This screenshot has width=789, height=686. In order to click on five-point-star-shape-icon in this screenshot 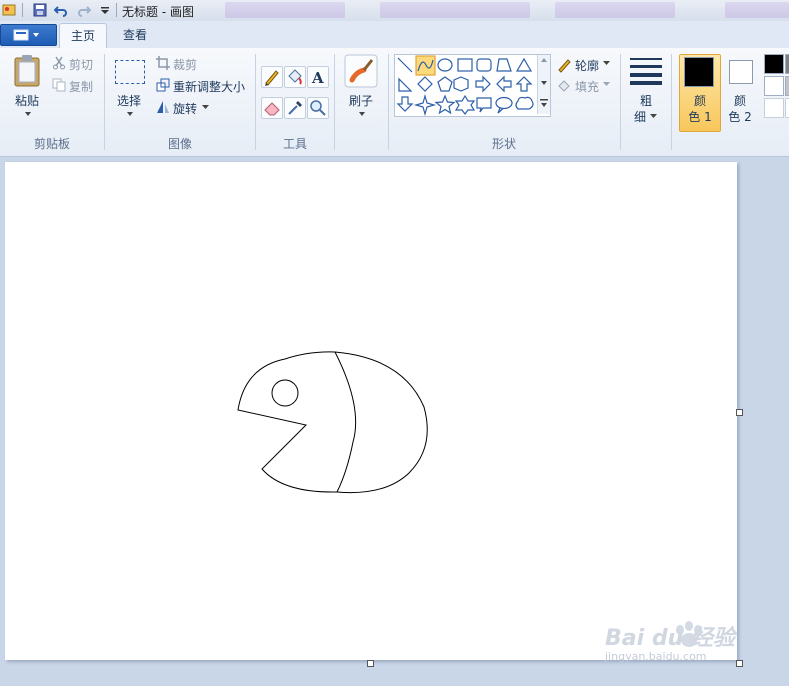, I will do `click(445, 104)`.